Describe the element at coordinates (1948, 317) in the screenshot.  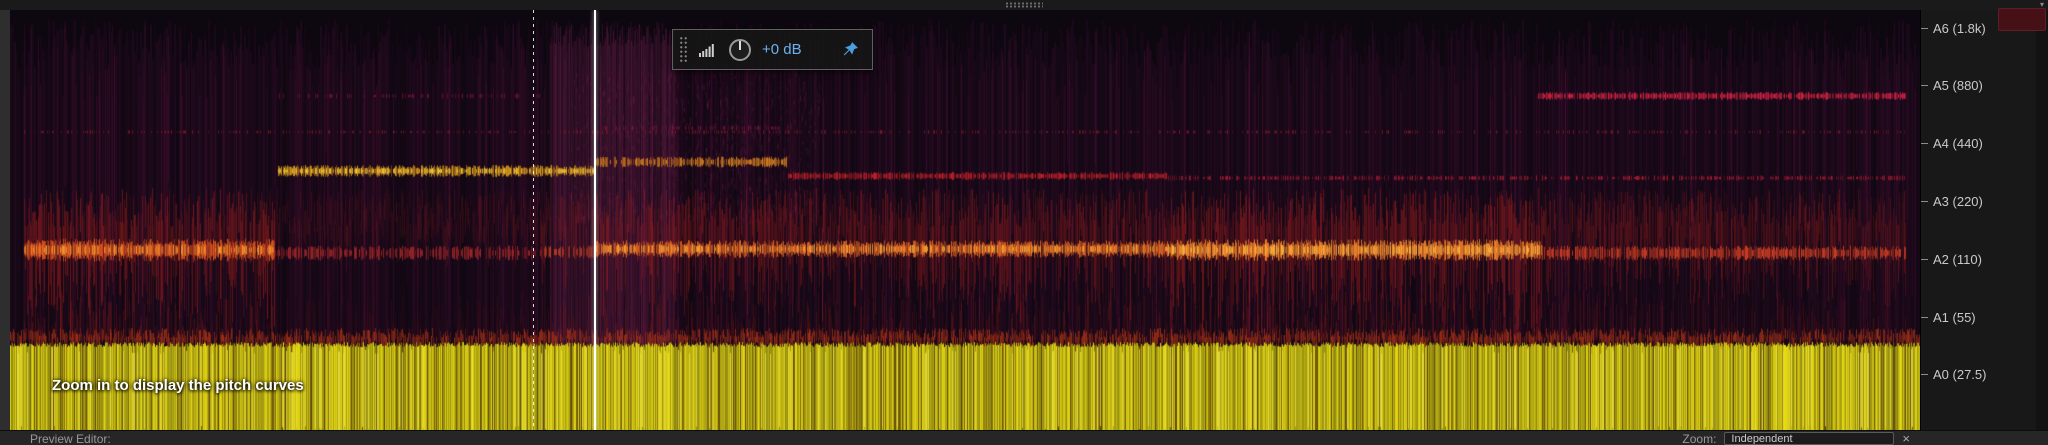
I see `ruler-label: A1 (55)` at that location.